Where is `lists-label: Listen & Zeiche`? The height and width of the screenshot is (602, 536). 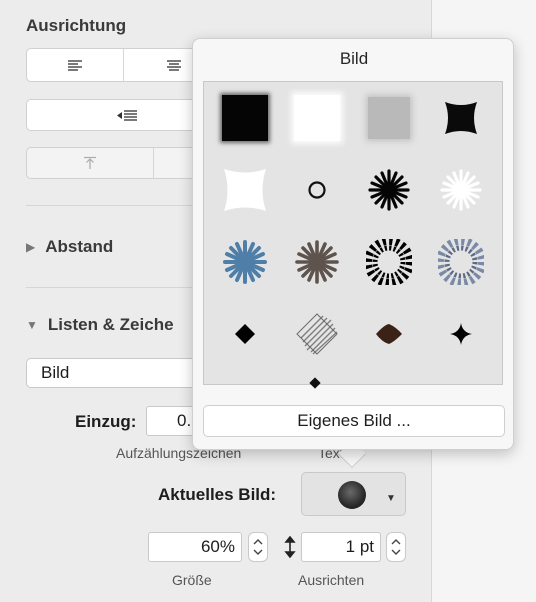 lists-label: Listen & Zeiche is located at coordinates (110, 324).